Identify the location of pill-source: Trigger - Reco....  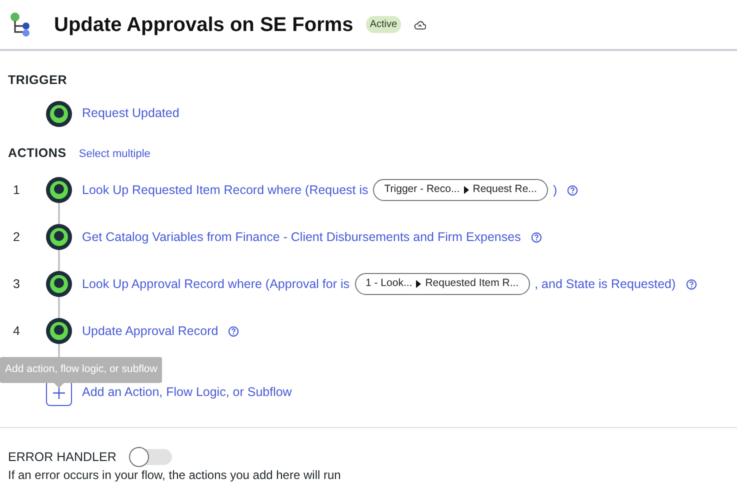
(422, 190).